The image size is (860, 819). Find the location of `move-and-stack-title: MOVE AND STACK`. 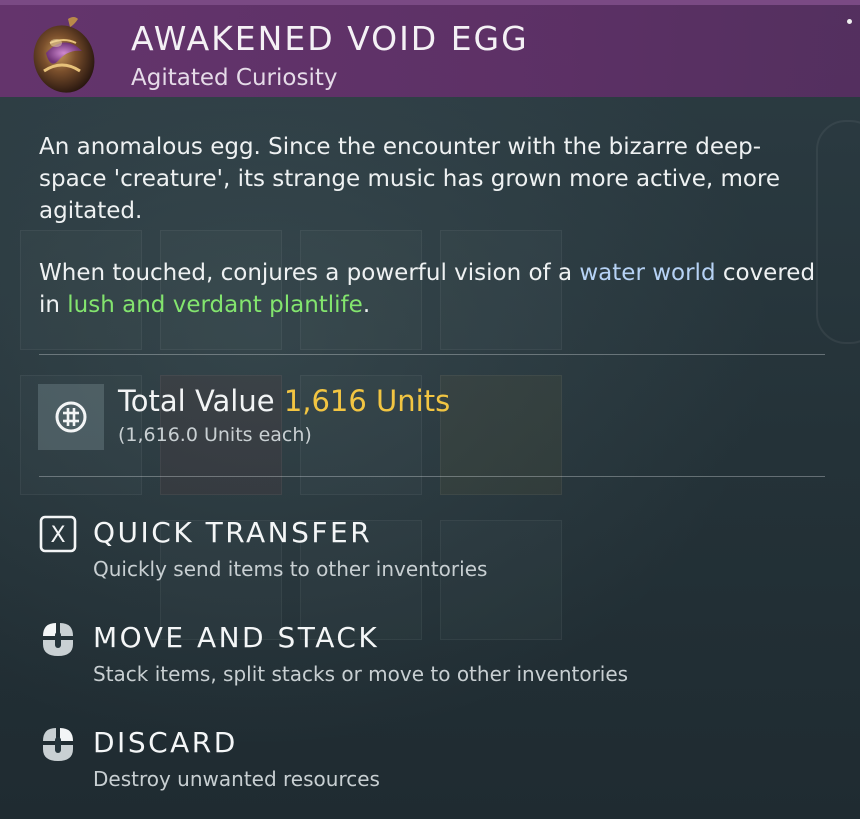

move-and-stack-title: MOVE AND STACK is located at coordinates (236, 637).